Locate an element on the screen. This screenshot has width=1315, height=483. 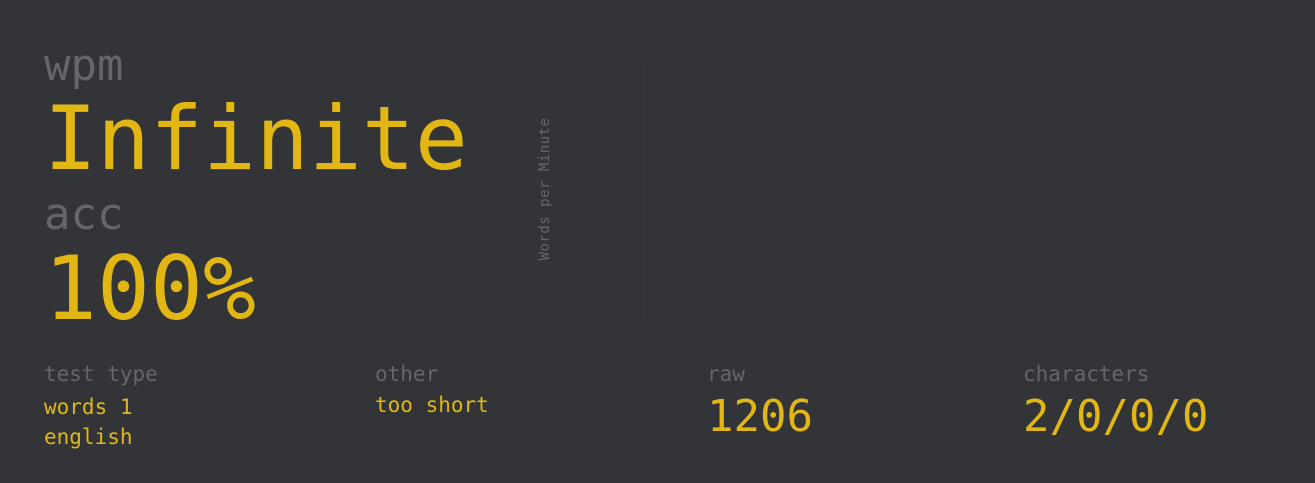
characters-value: 2/0/0/0 is located at coordinates (1116, 416).